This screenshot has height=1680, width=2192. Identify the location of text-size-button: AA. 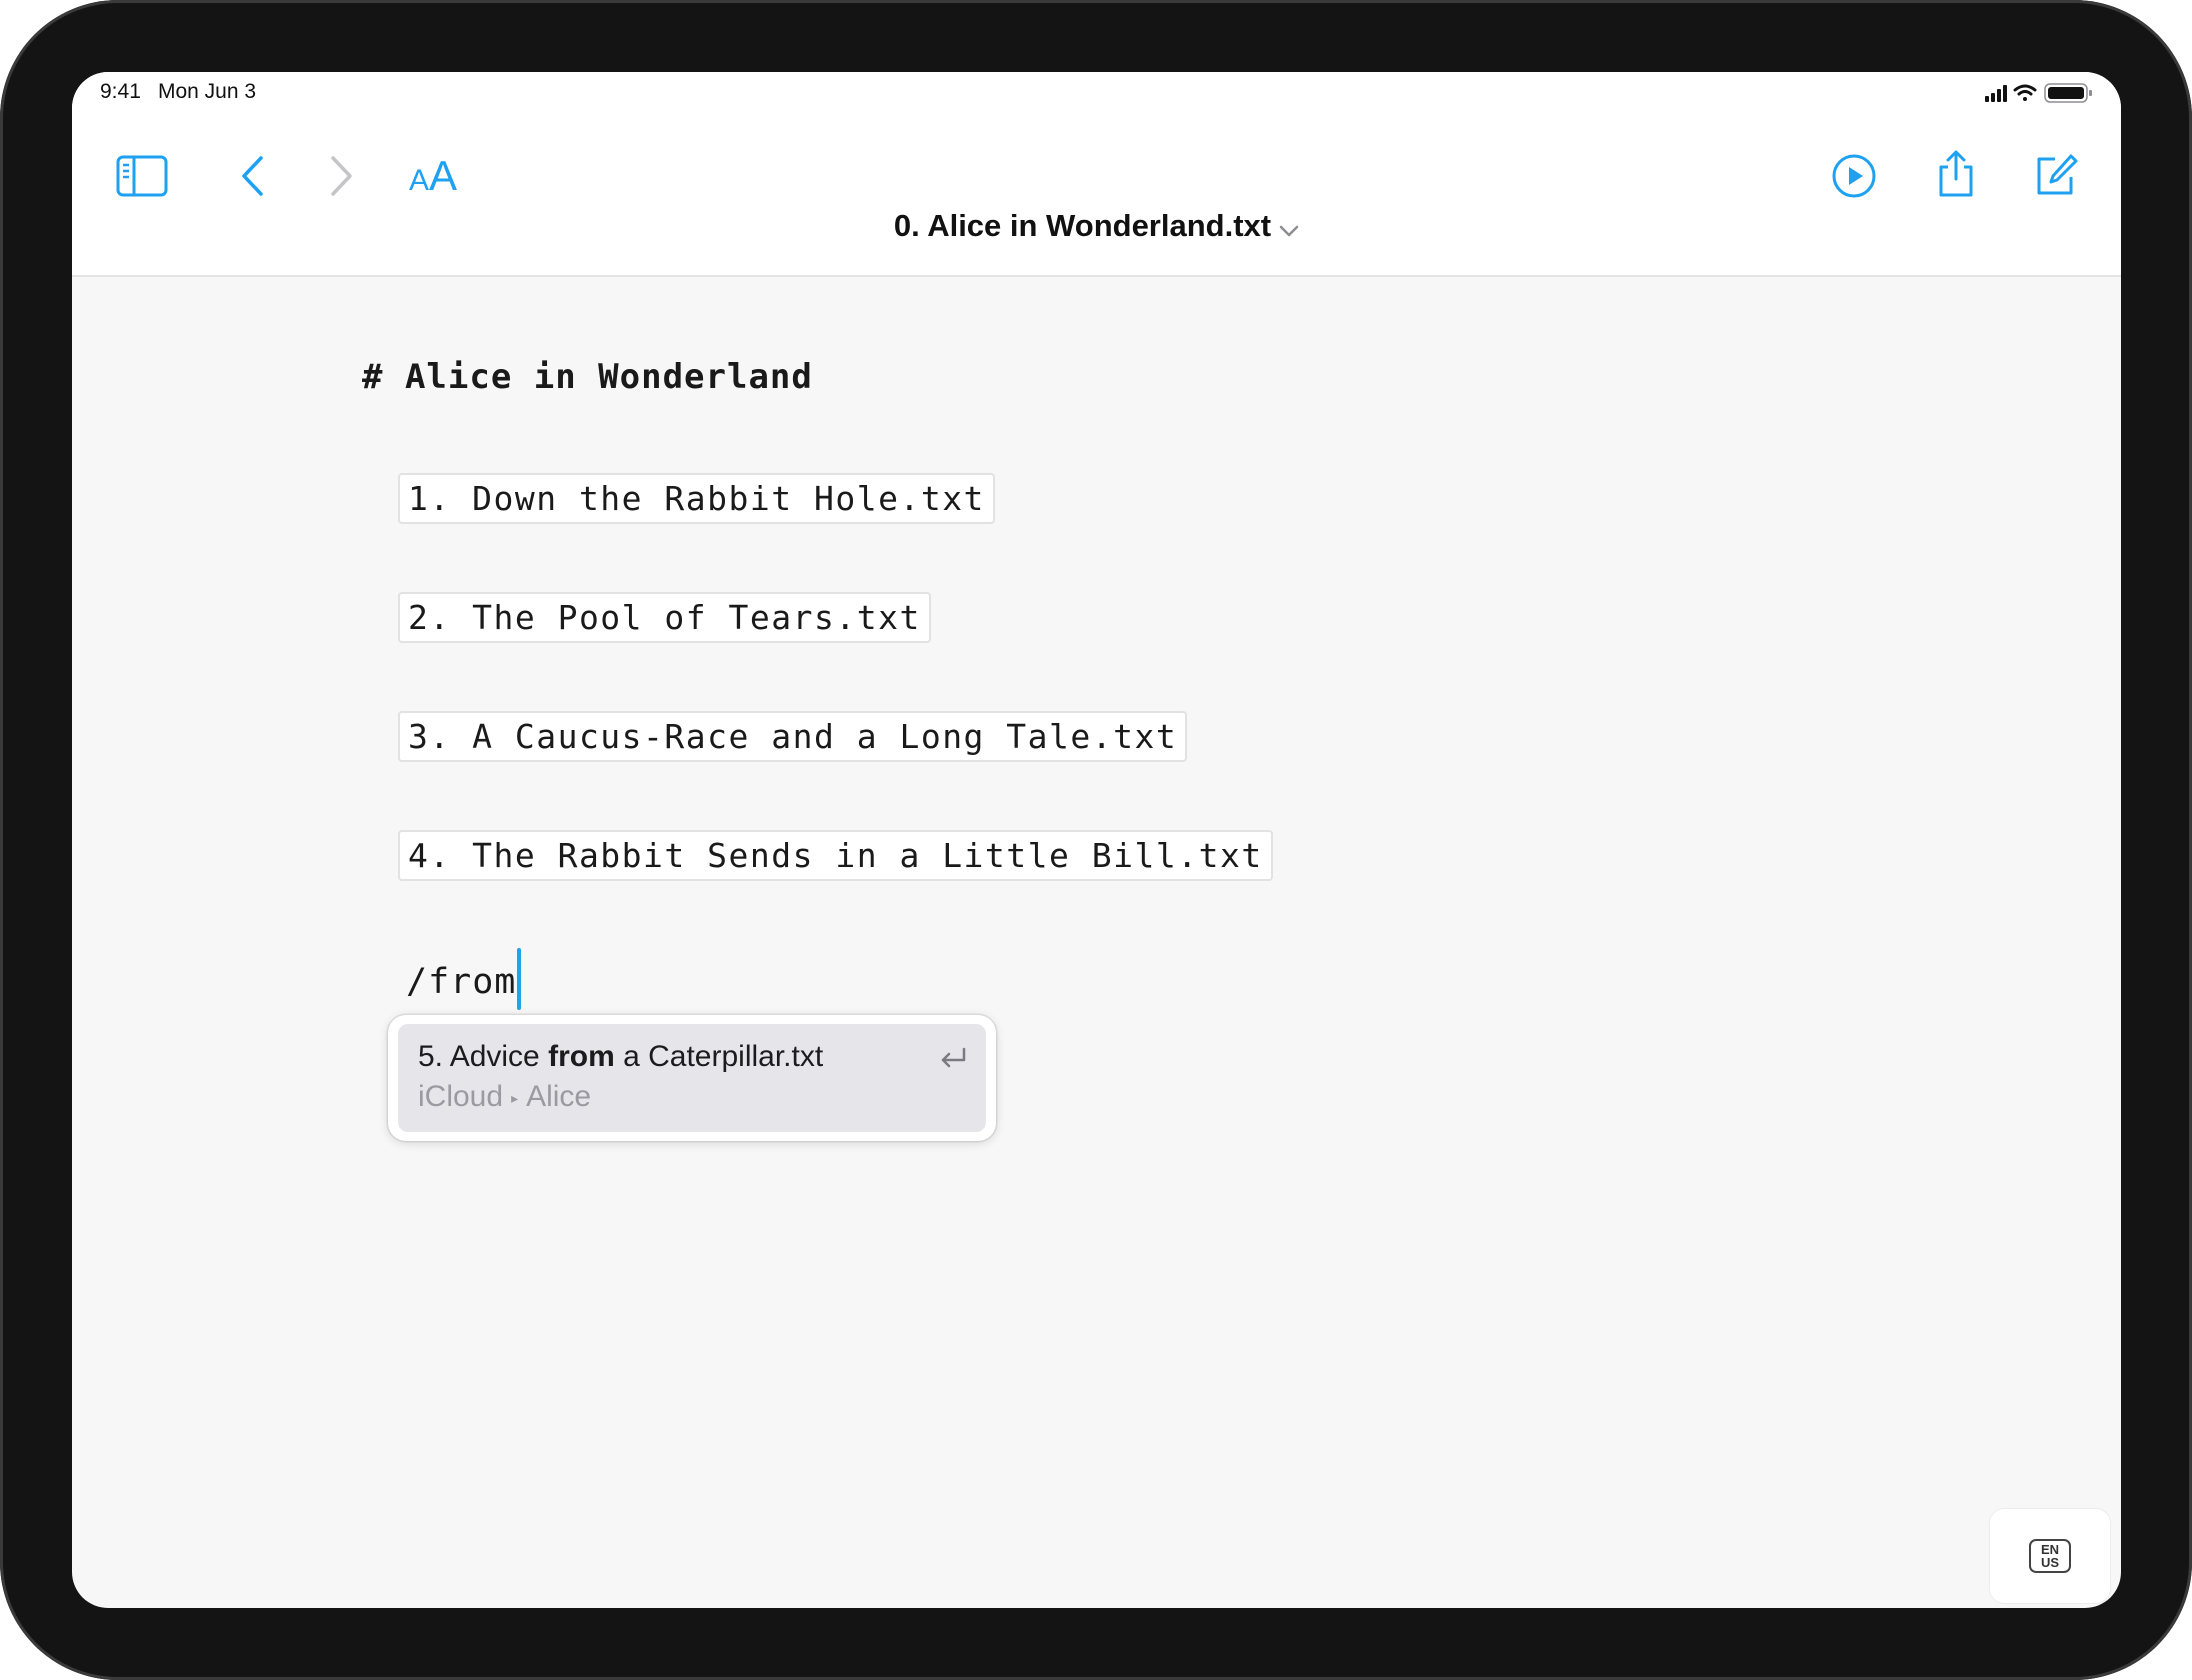
(433, 176).